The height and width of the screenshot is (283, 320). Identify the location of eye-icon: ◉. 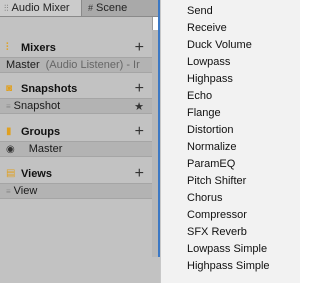
(10, 149).